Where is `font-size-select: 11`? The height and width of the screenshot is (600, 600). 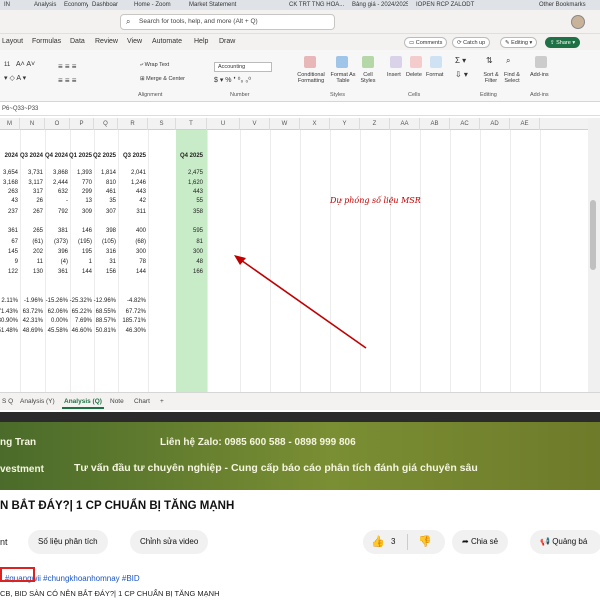
font-size-select: 11 is located at coordinates (7, 65).